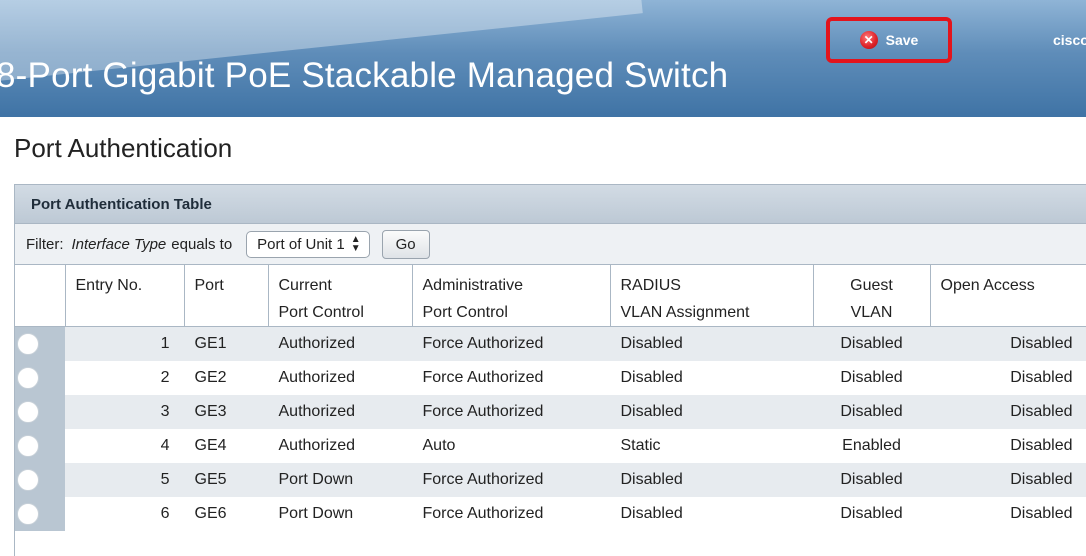  I want to click on cell-entry: 4, so click(124, 445).